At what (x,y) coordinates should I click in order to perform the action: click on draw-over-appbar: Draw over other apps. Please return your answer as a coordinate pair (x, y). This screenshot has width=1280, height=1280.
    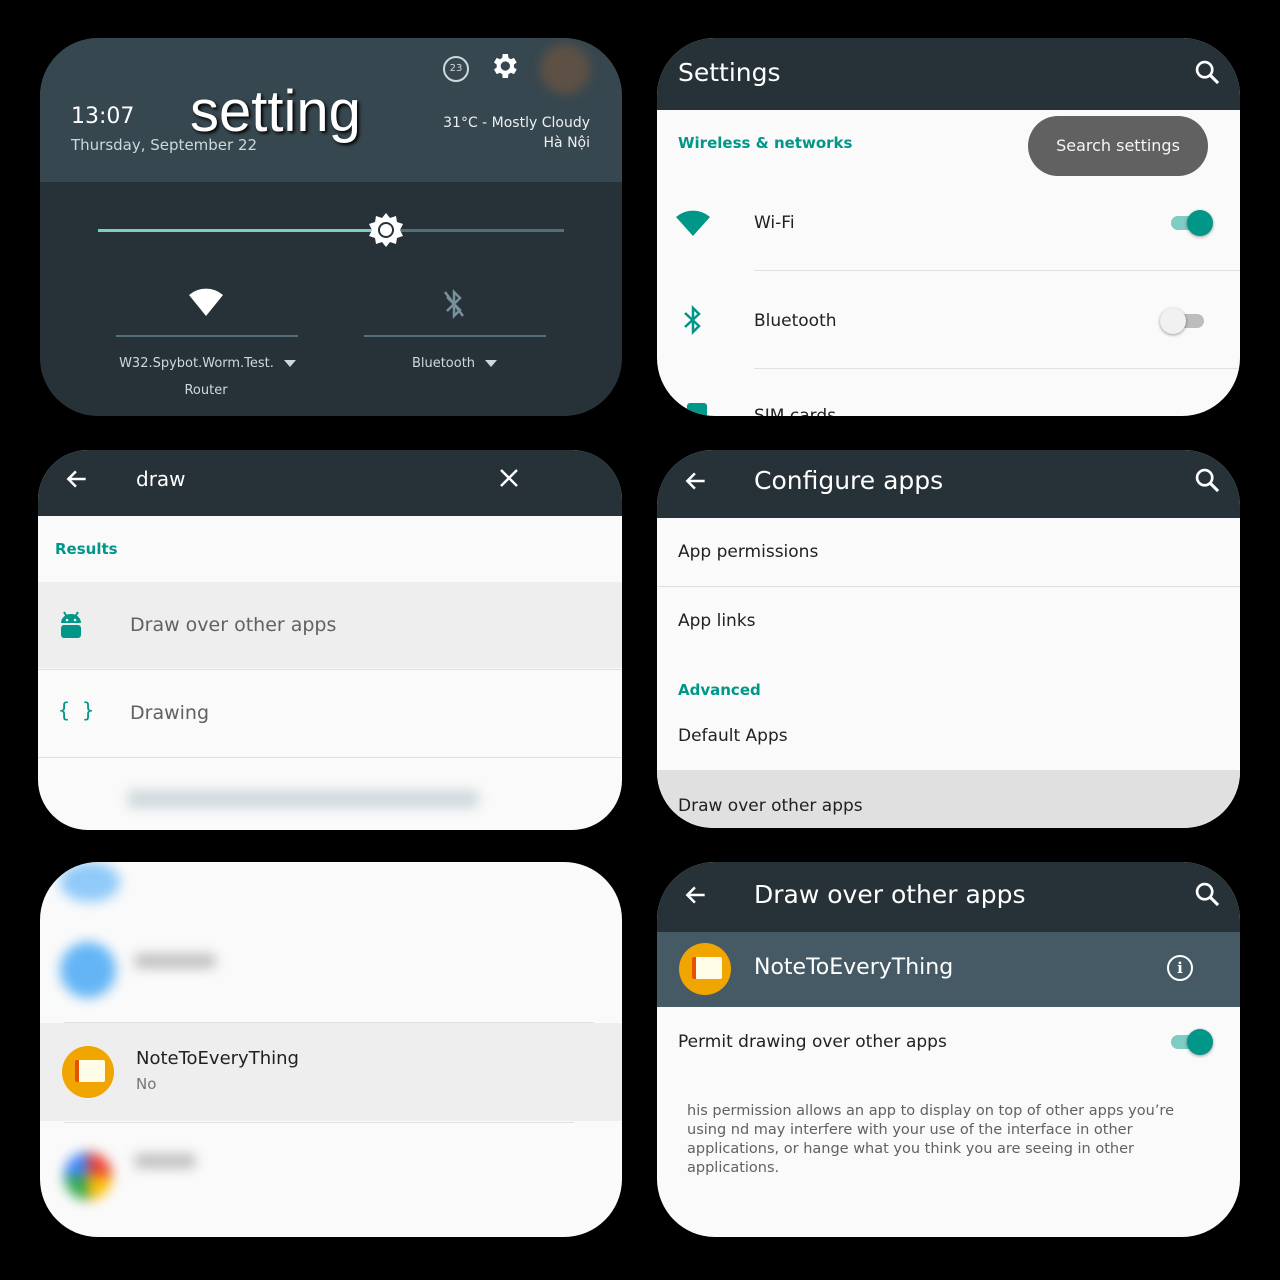
    Looking at the image, I should click on (948, 897).